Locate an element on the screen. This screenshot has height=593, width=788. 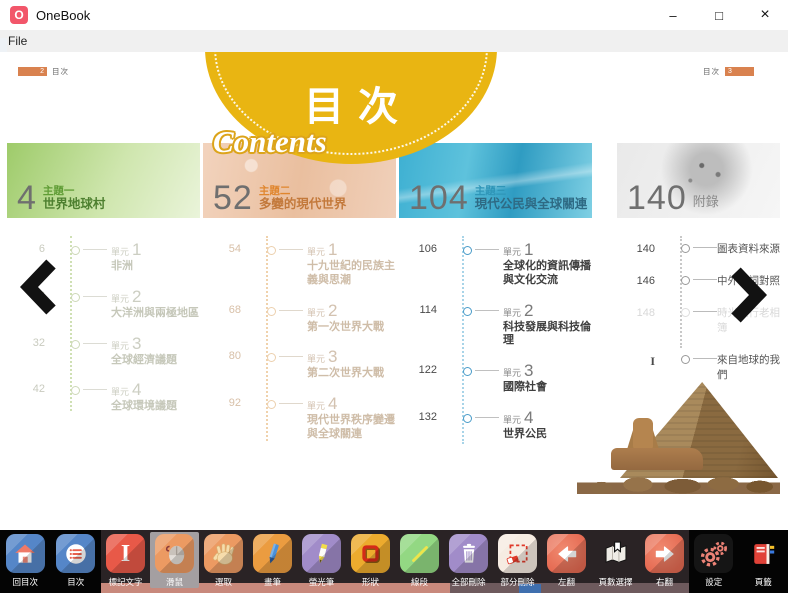
toc-item: 54 單元 1 十九世紀的民族主義與思潮 is located at coordinates (299, 264).